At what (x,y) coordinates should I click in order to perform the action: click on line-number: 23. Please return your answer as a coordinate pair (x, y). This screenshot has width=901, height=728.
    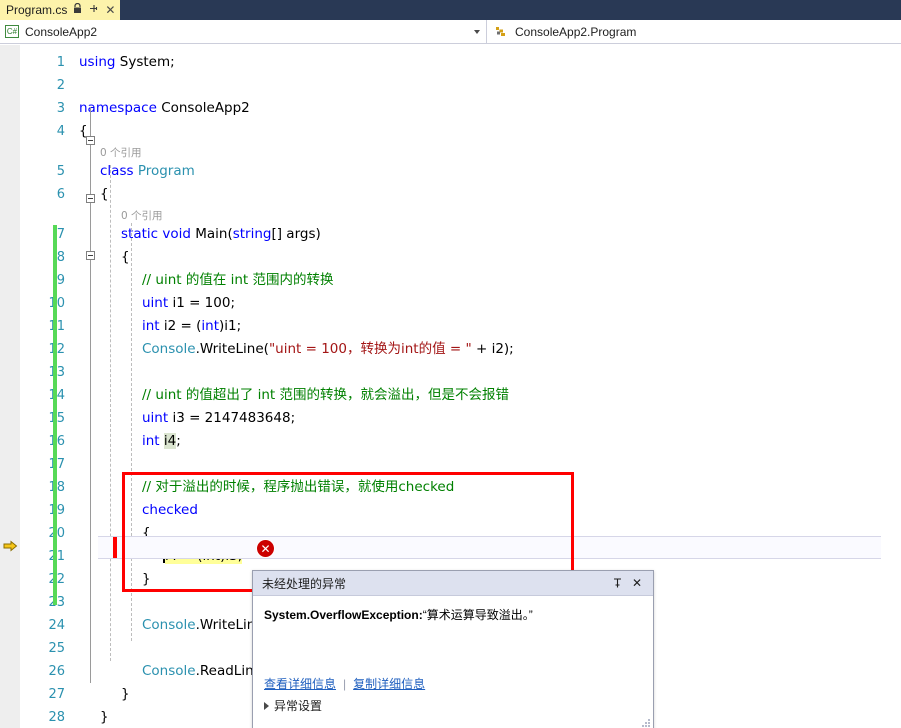
    Looking at the image, I should click on (42, 602).